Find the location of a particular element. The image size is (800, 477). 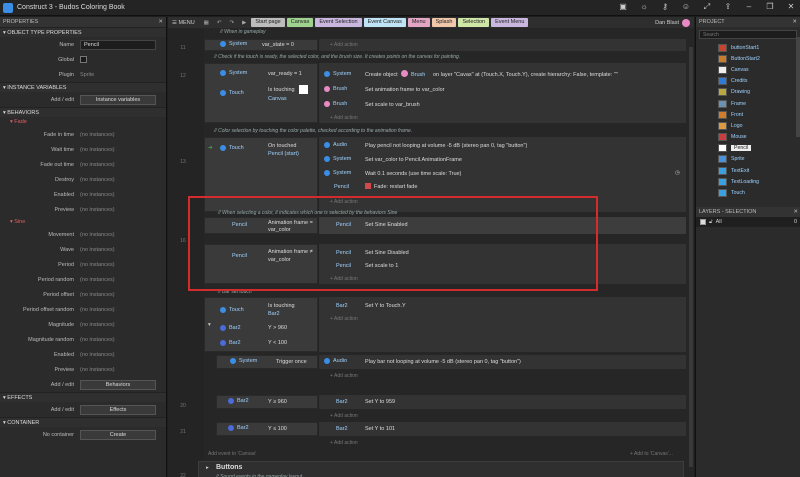

name-field: Pencil is located at coordinates (118, 44).